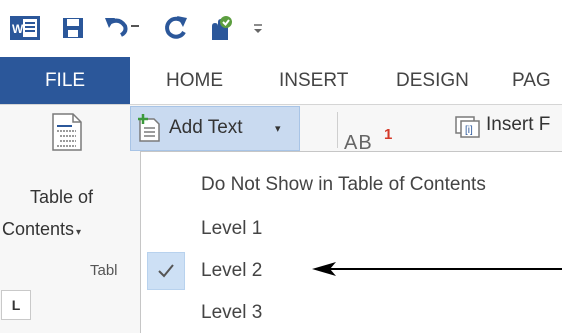 This screenshot has height=333, width=562. What do you see at coordinates (531, 80) in the screenshot?
I see `tab-page-layout: PAG` at bounding box center [531, 80].